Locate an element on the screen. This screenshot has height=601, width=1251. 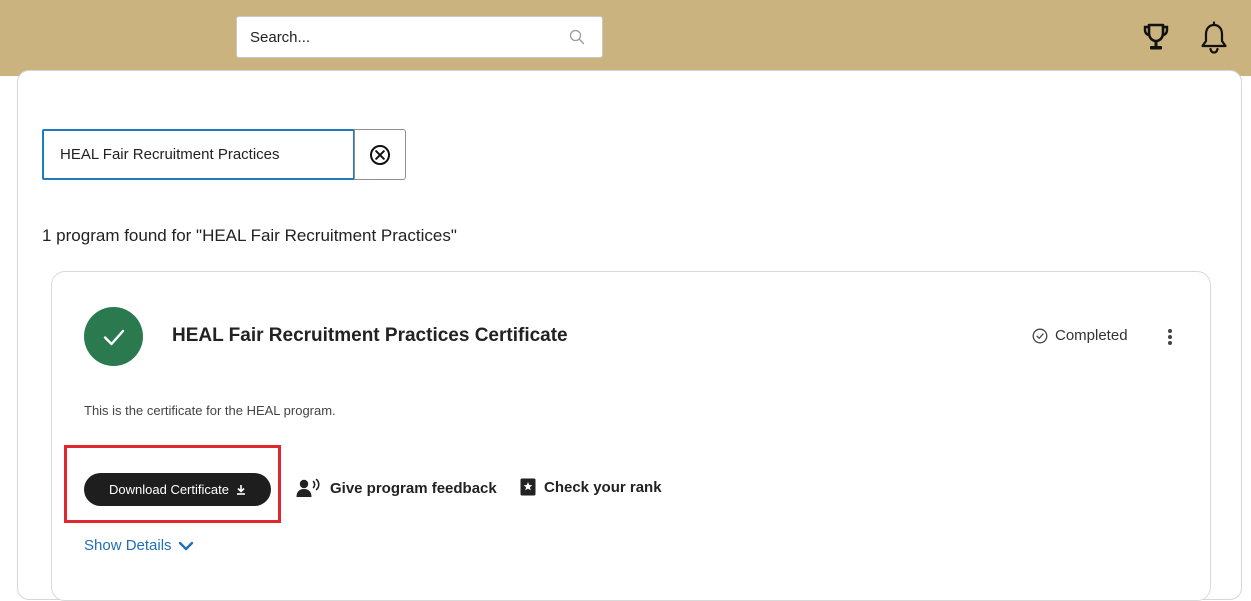
program-filter-input is located at coordinates (198, 154).